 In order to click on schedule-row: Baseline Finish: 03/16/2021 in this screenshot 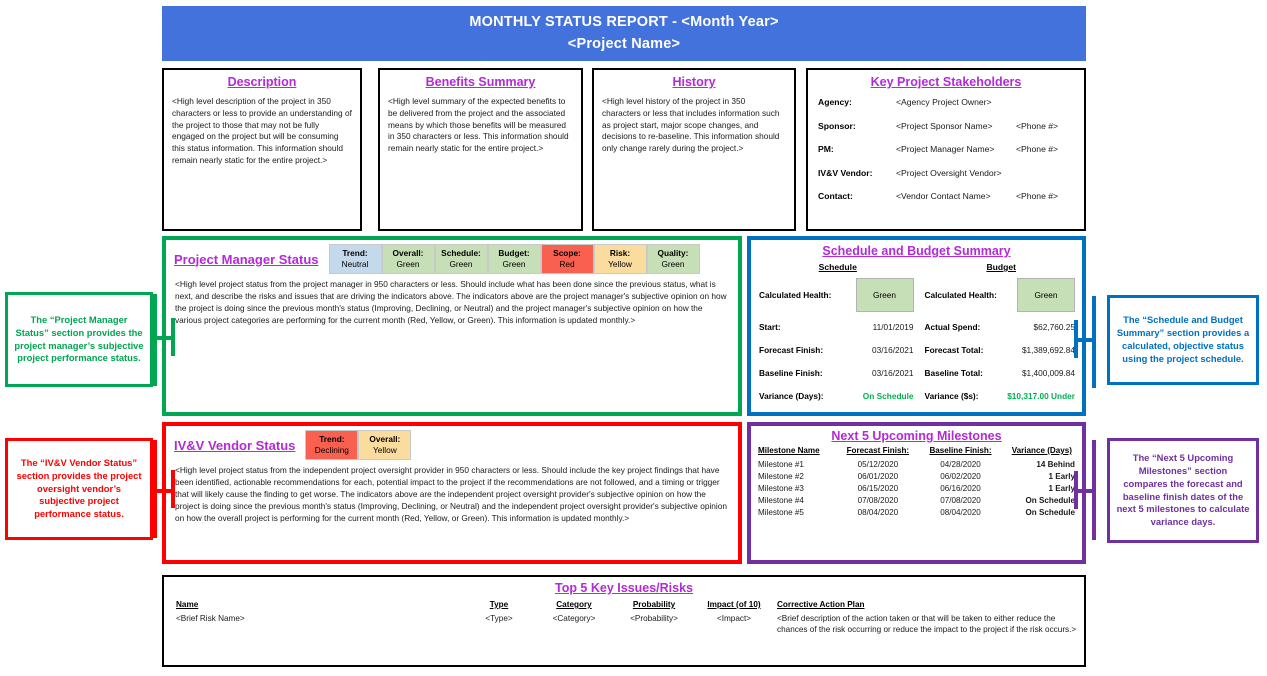, I will do `click(838, 372)`.